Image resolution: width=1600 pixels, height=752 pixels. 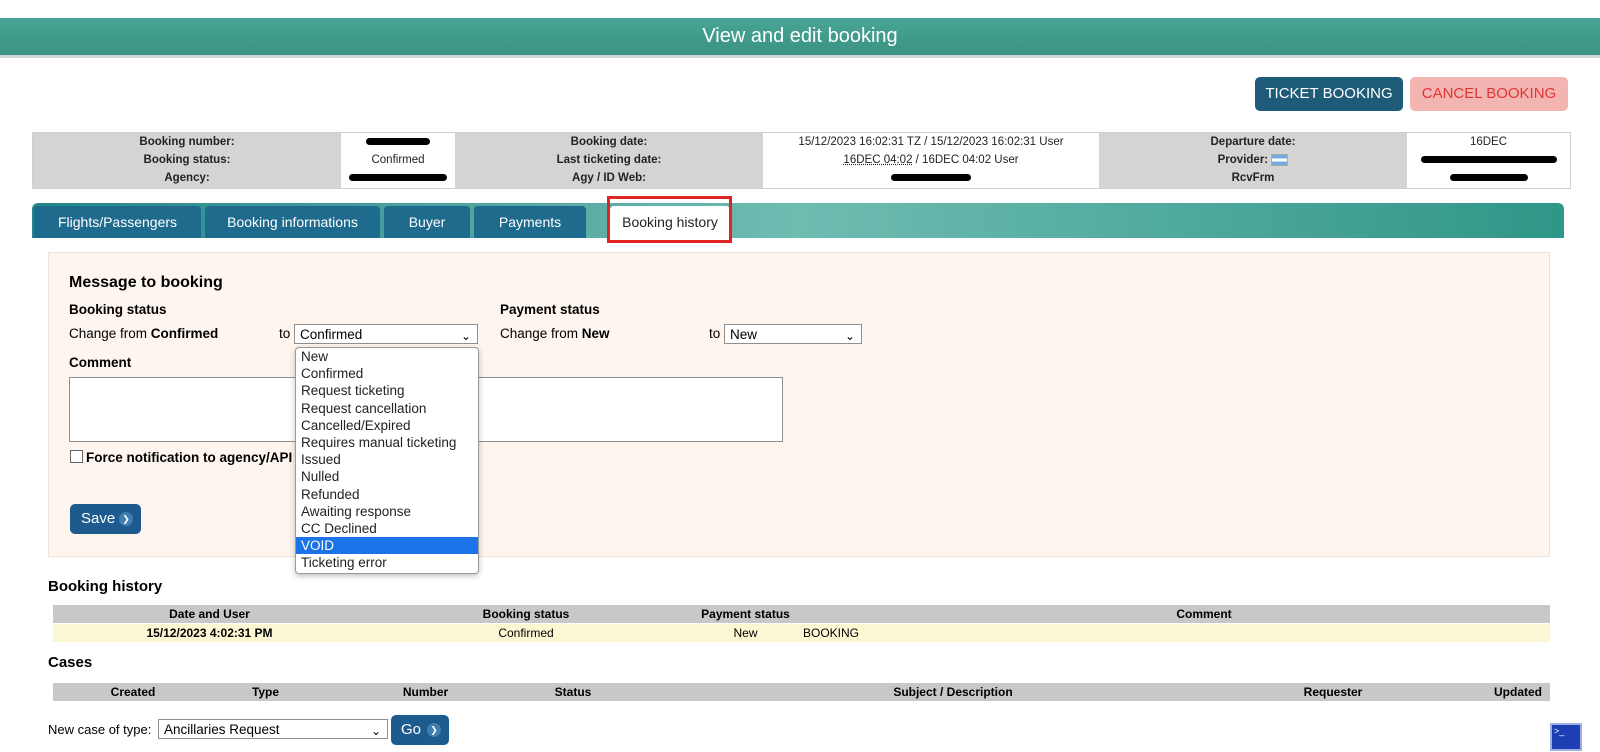 What do you see at coordinates (100, 729) in the screenshot?
I see `new-case-label: New case of type:` at bounding box center [100, 729].